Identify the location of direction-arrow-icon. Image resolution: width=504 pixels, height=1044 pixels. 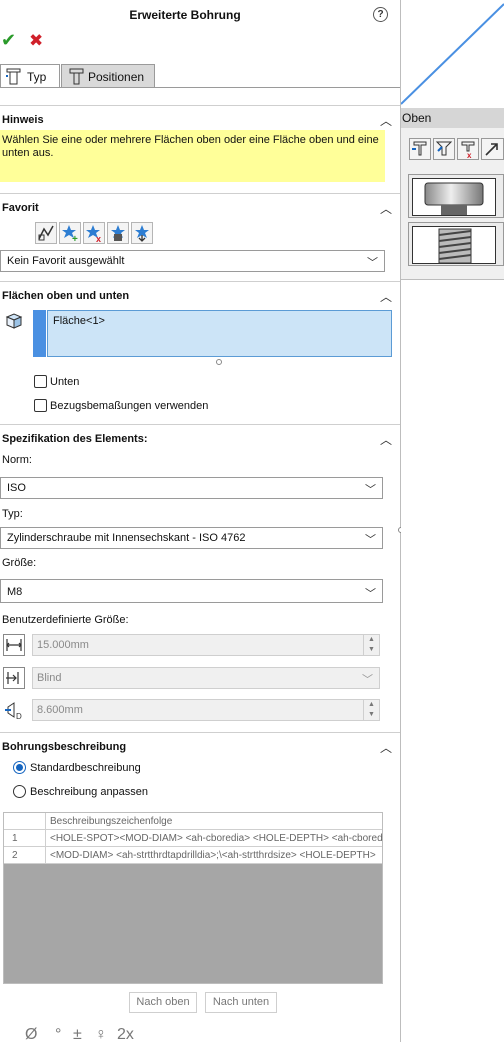
(492, 149).